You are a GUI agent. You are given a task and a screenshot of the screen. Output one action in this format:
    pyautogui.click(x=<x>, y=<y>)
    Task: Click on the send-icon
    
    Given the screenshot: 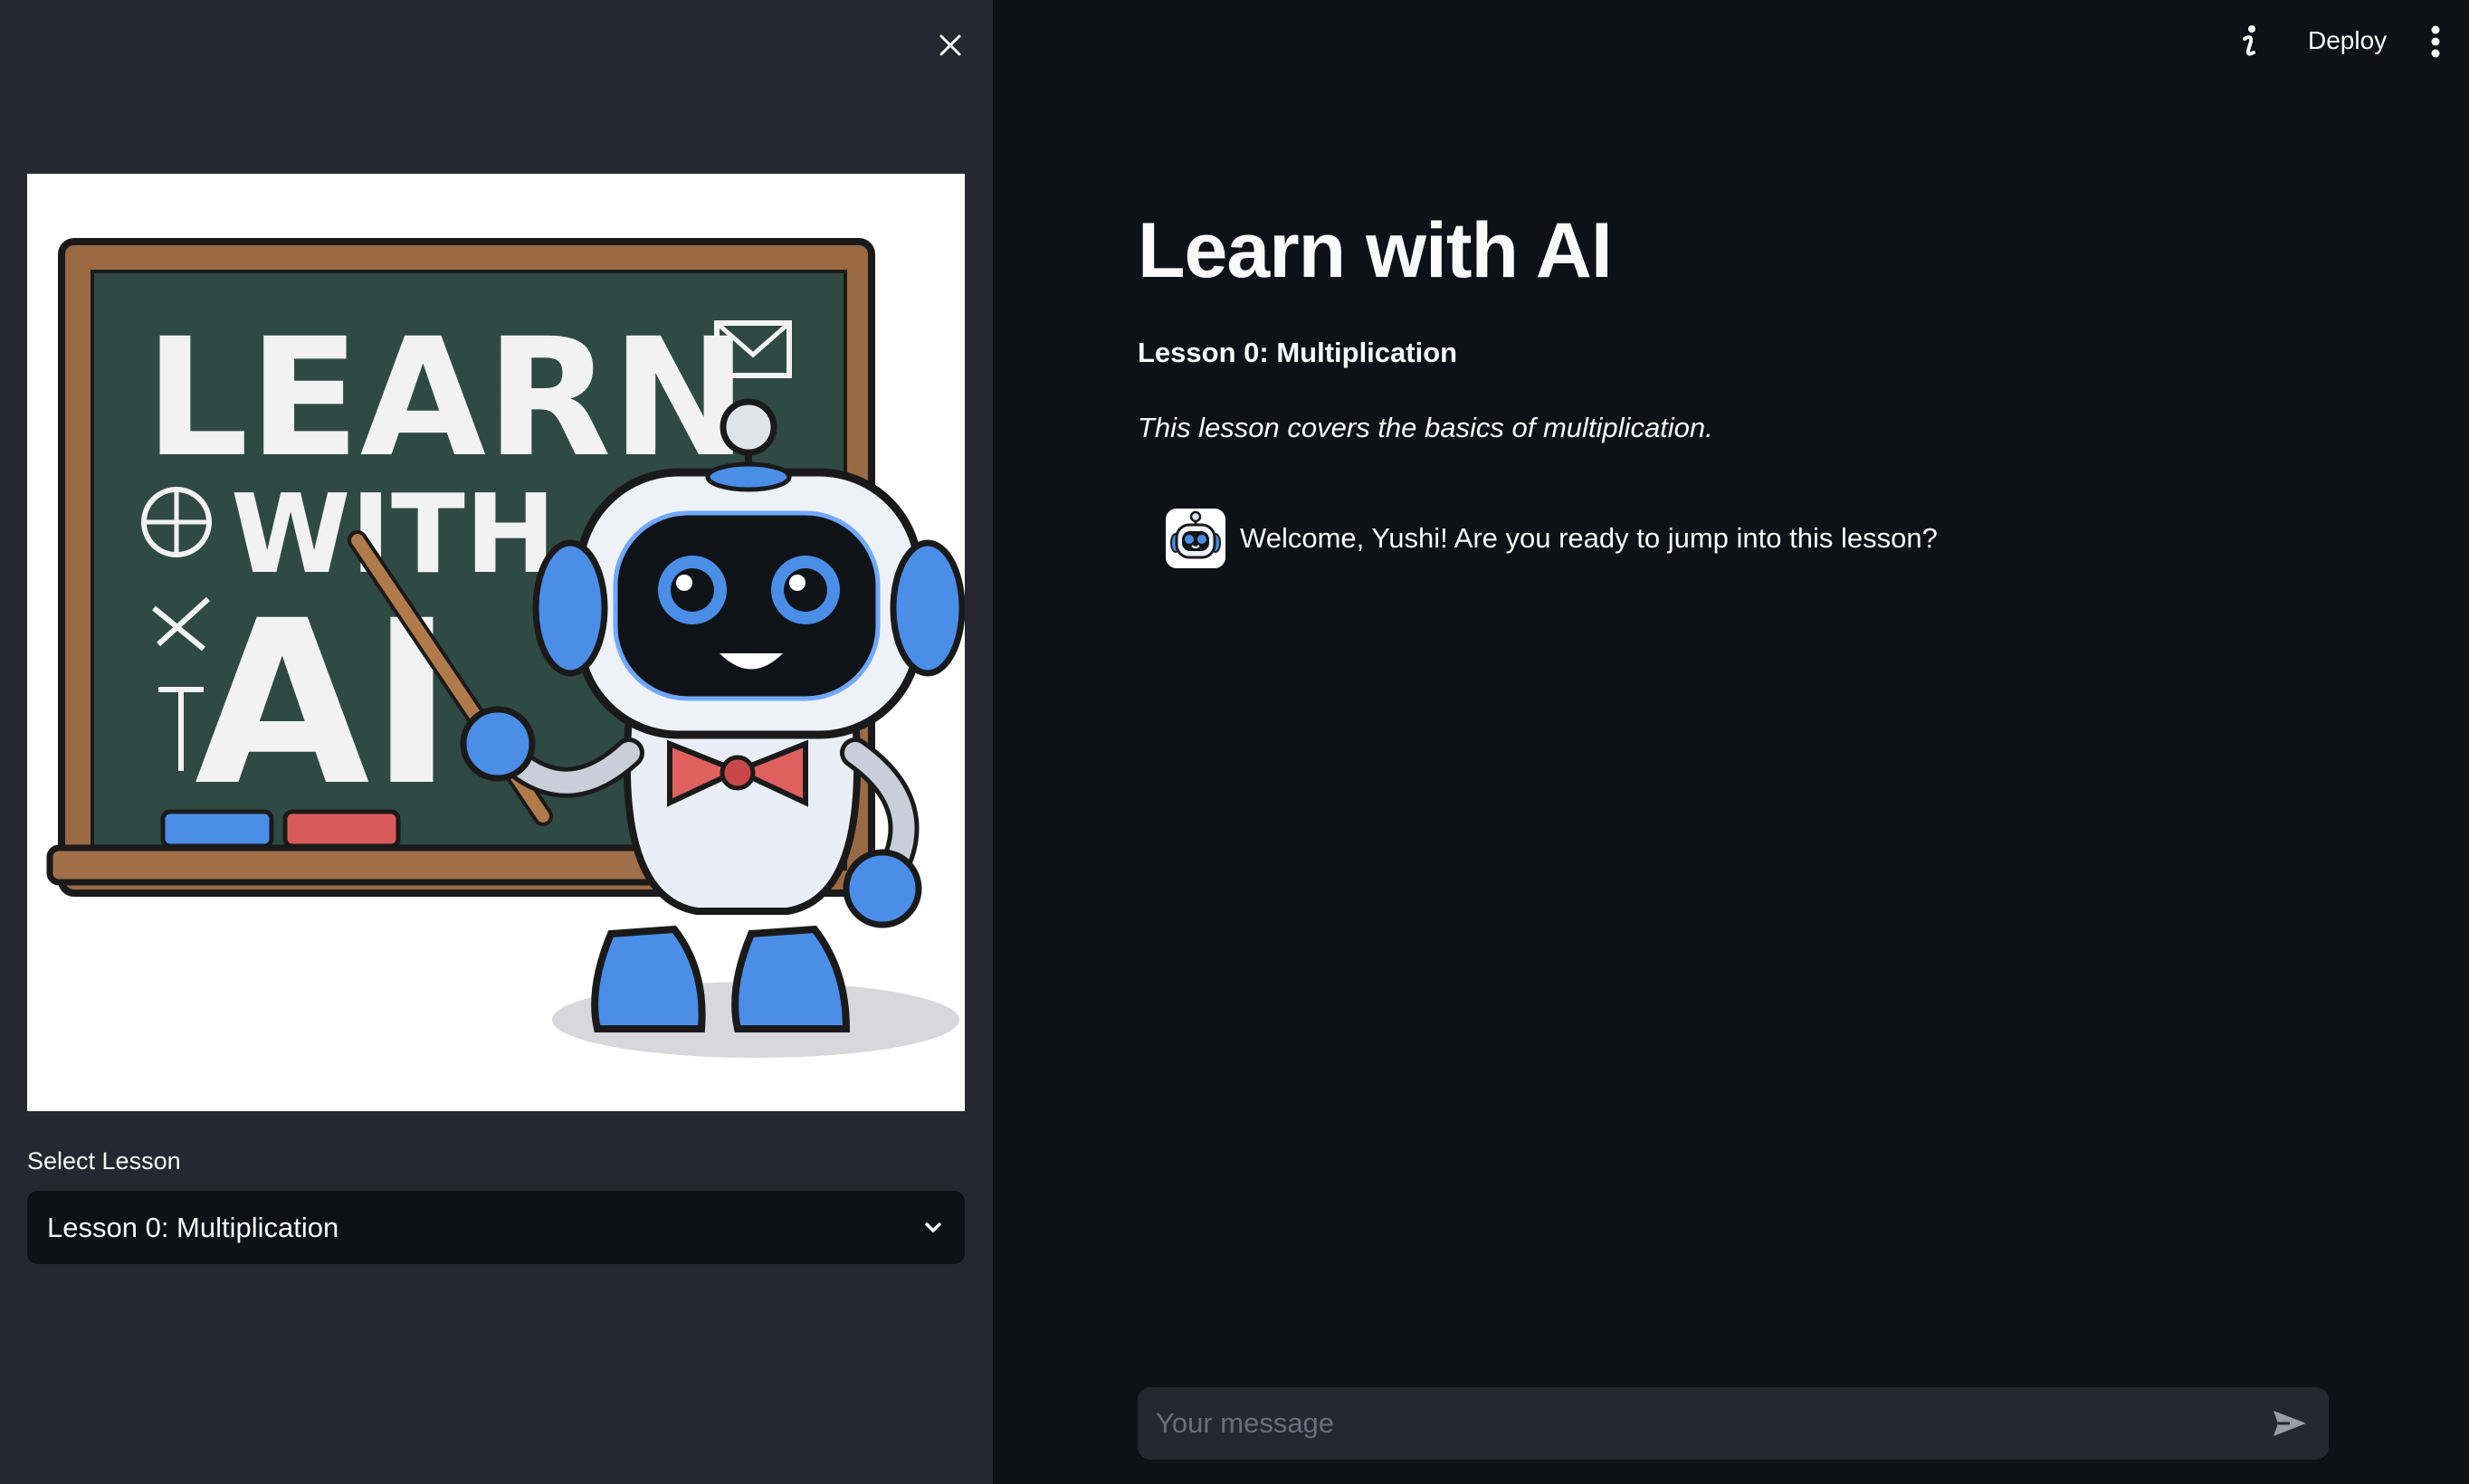 What is the action you would take?
    pyautogui.click(x=2290, y=1423)
    